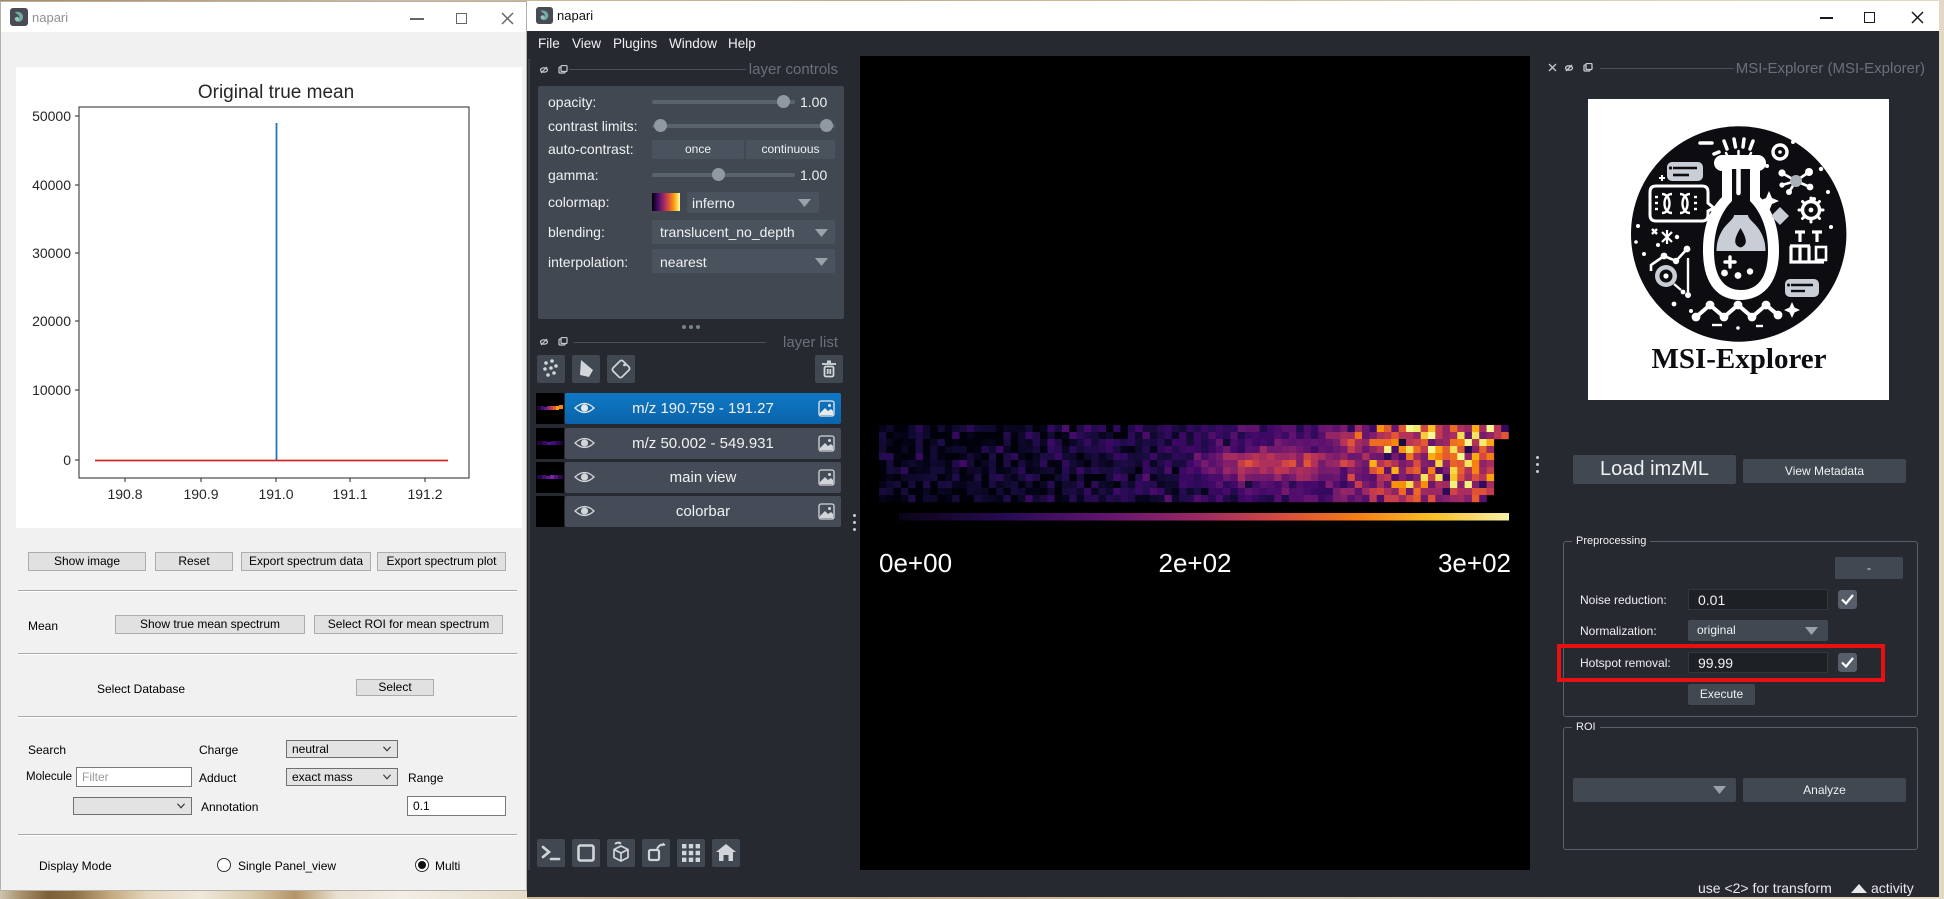 This screenshot has height=899, width=1944. What do you see at coordinates (124, 494) in the screenshot?
I see `svg-text: 190.8` at bounding box center [124, 494].